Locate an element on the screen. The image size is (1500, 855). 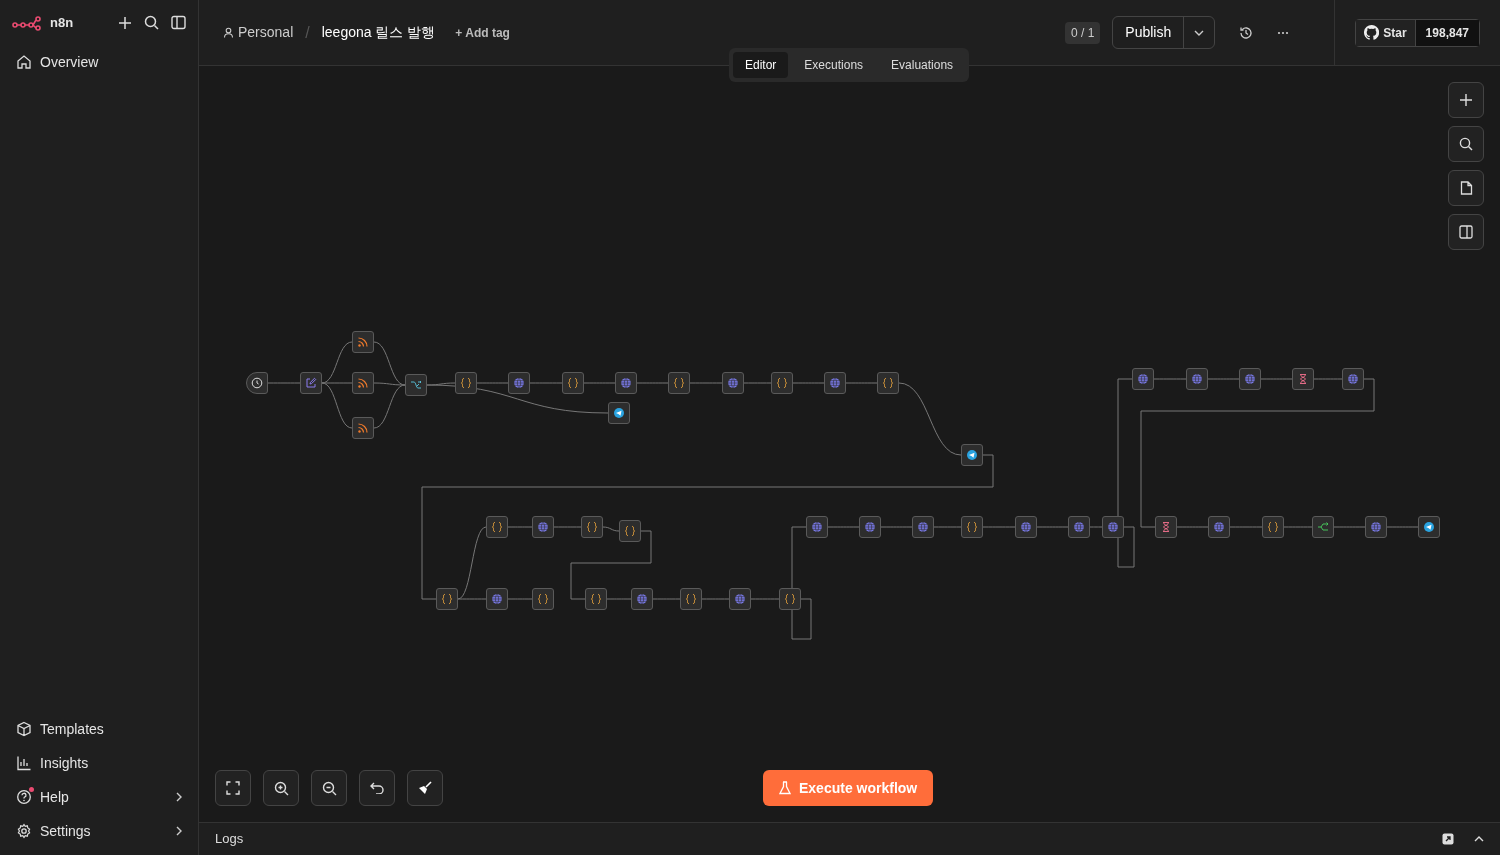
workflow-name: leegona 릴스 발행 is located at coordinates (378, 32).